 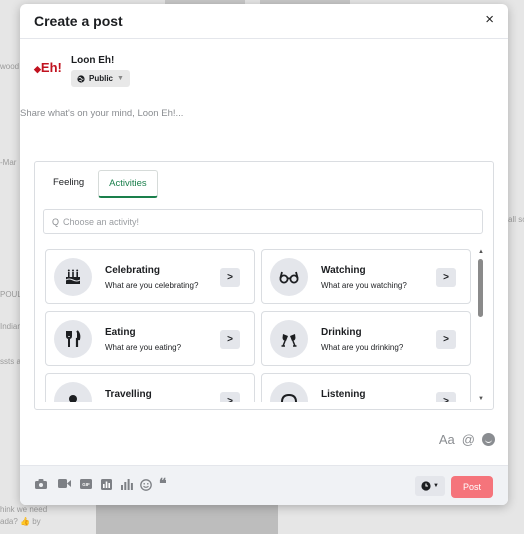 I want to click on activity-search: Q, so click(x=263, y=221).